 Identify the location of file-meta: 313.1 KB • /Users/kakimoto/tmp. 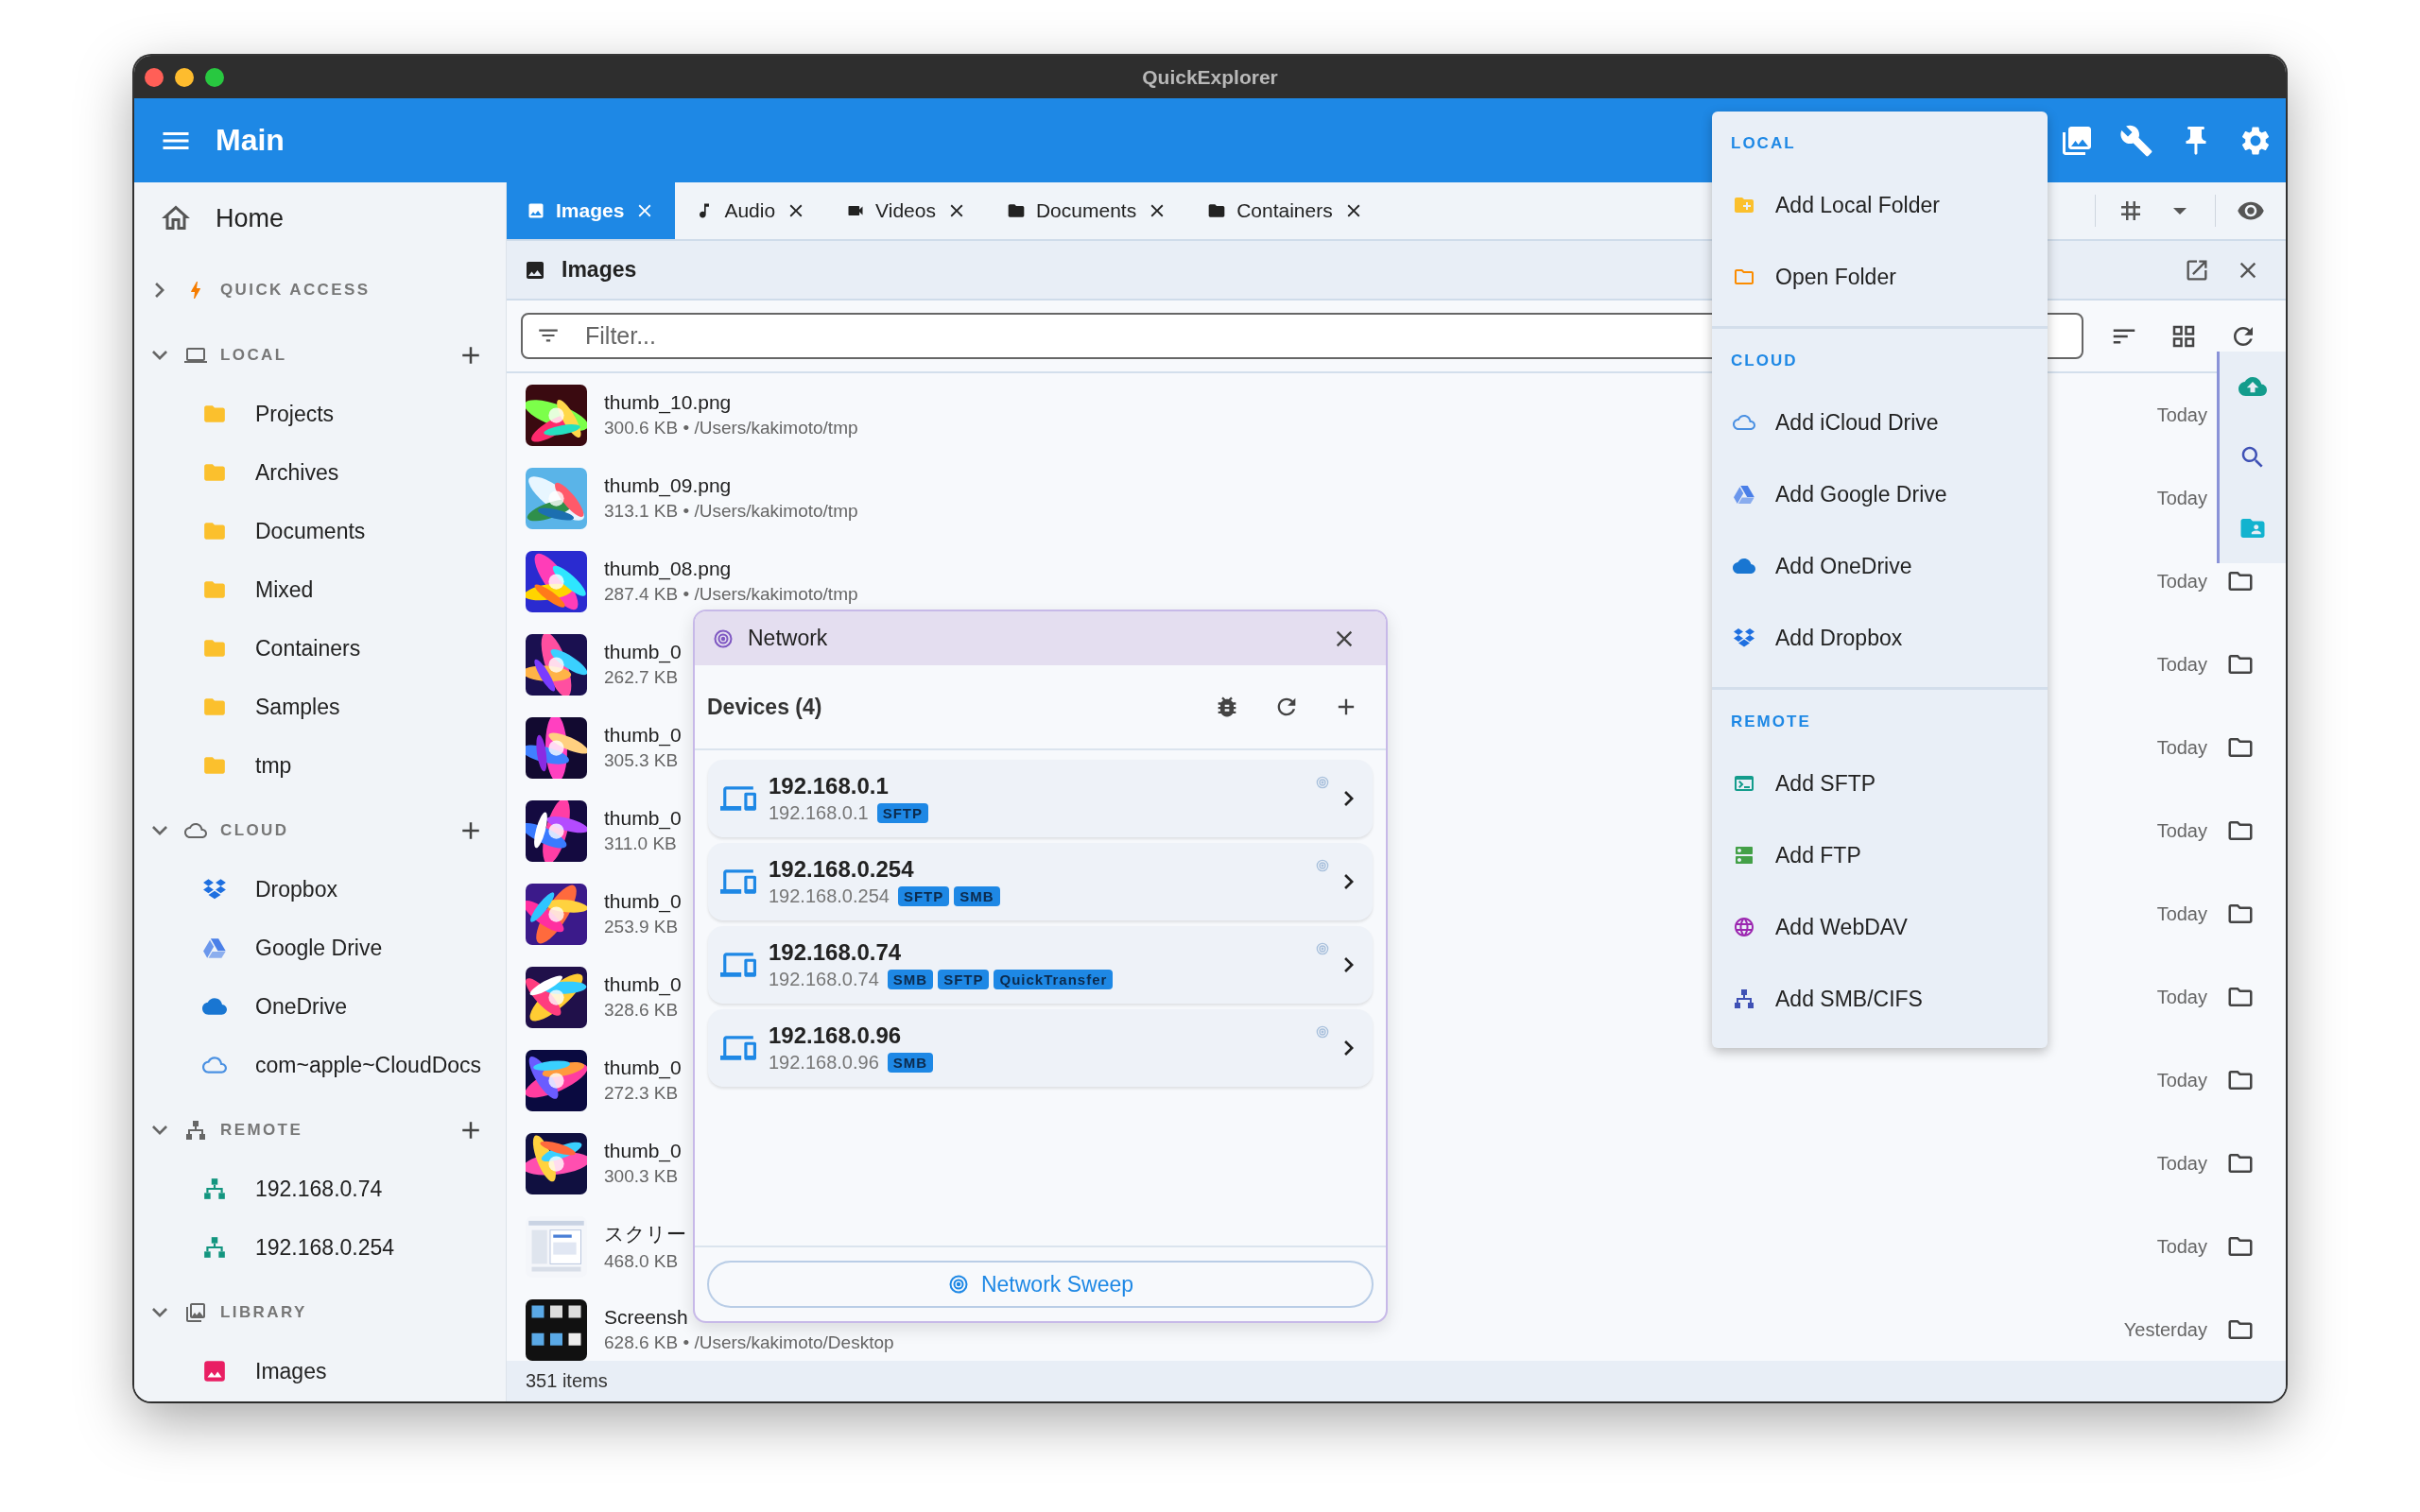
(731, 511).